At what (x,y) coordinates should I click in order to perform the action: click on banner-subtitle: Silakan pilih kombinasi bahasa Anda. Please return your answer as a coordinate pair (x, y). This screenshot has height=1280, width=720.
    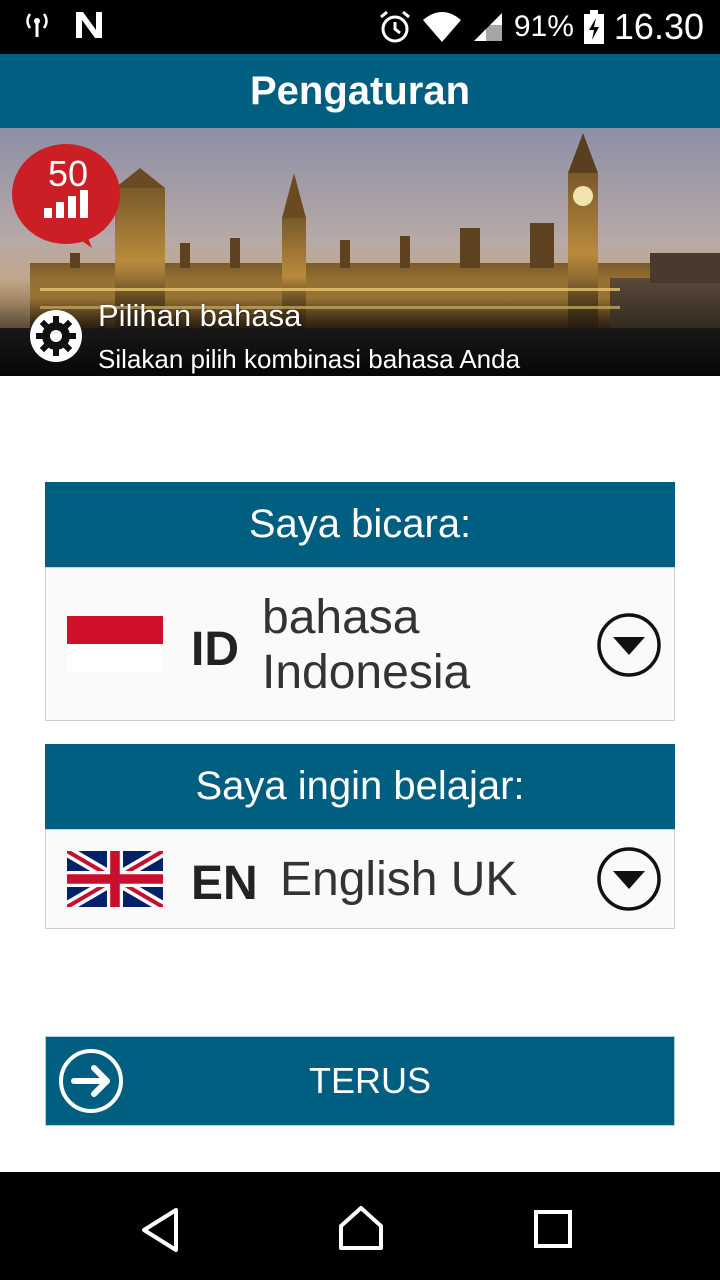
    Looking at the image, I should click on (309, 359).